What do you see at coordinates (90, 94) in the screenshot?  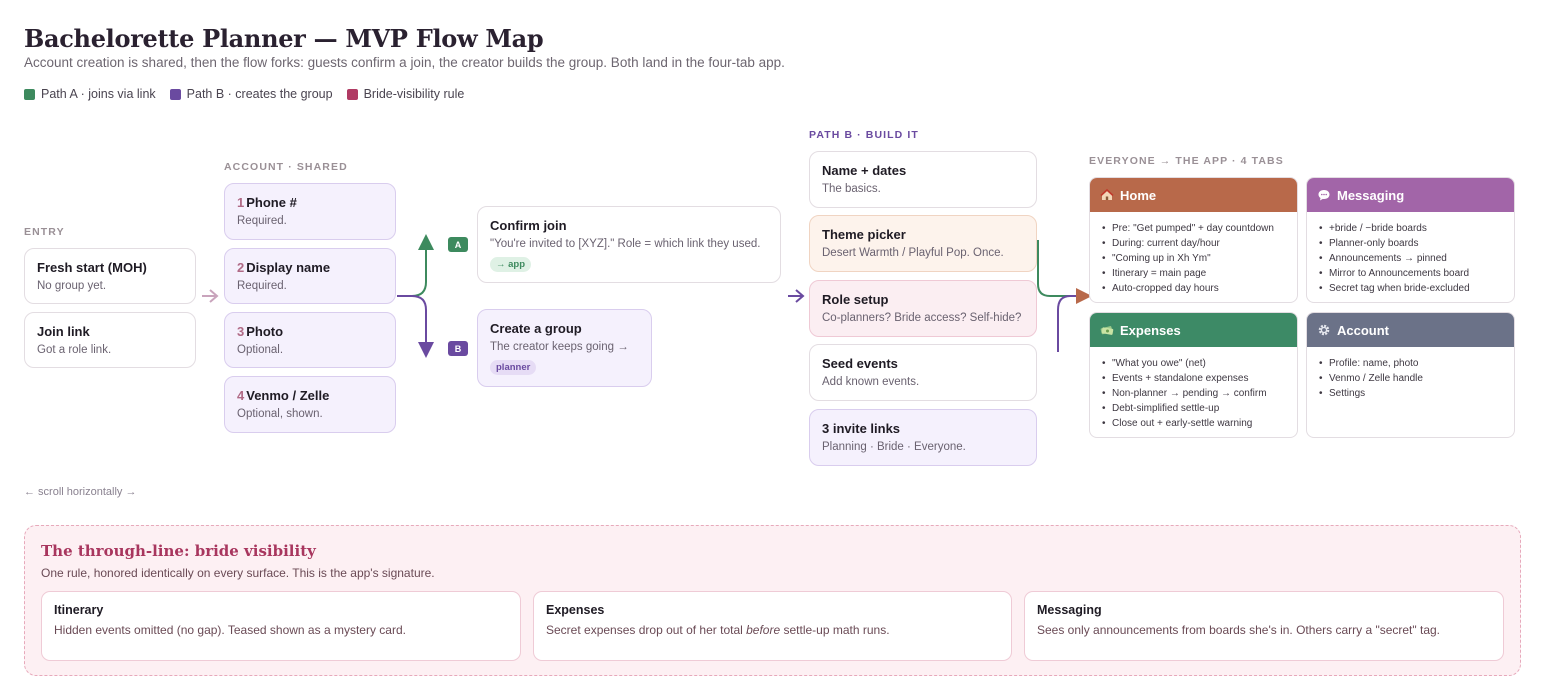 I see `legend-item-path-a: Path A · joins via link` at bounding box center [90, 94].